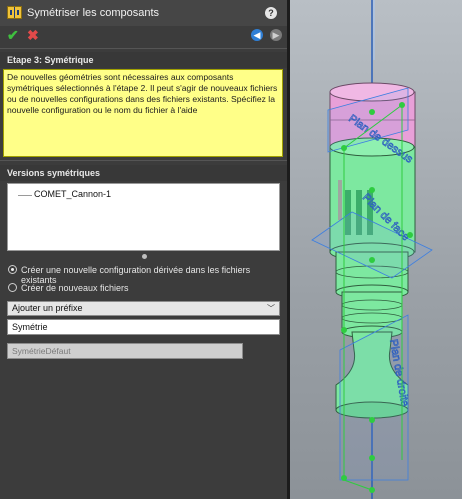  I want to click on step-header: Etape 3: Symétrique, so click(143, 60).